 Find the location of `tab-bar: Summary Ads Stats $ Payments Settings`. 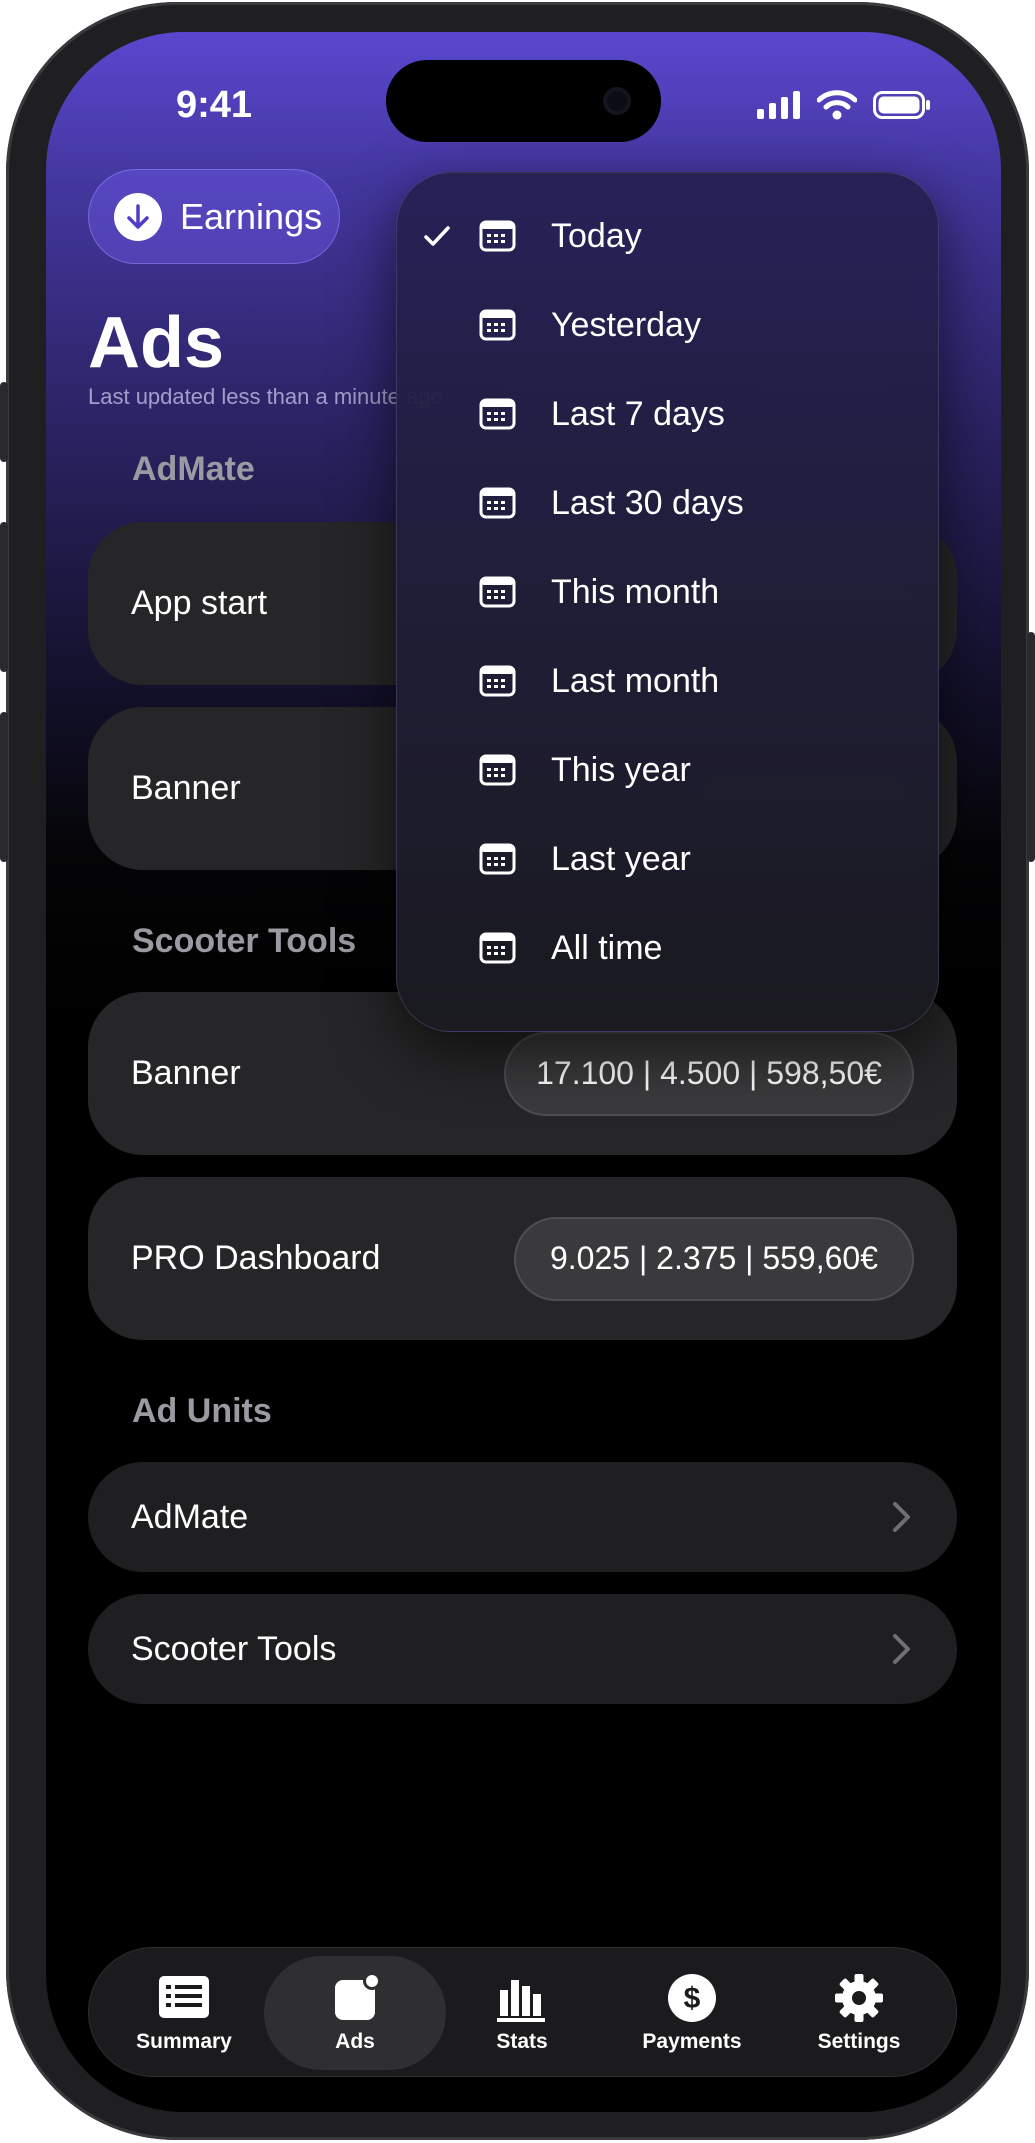

tab-bar: Summary Ads Stats $ Payments Settings is located at coordinates (522, 2012).